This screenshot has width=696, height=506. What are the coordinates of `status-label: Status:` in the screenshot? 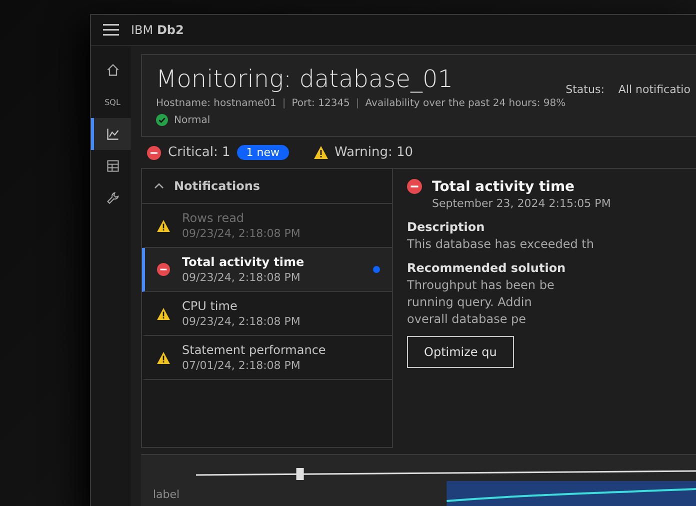 It's located at (585, 89).